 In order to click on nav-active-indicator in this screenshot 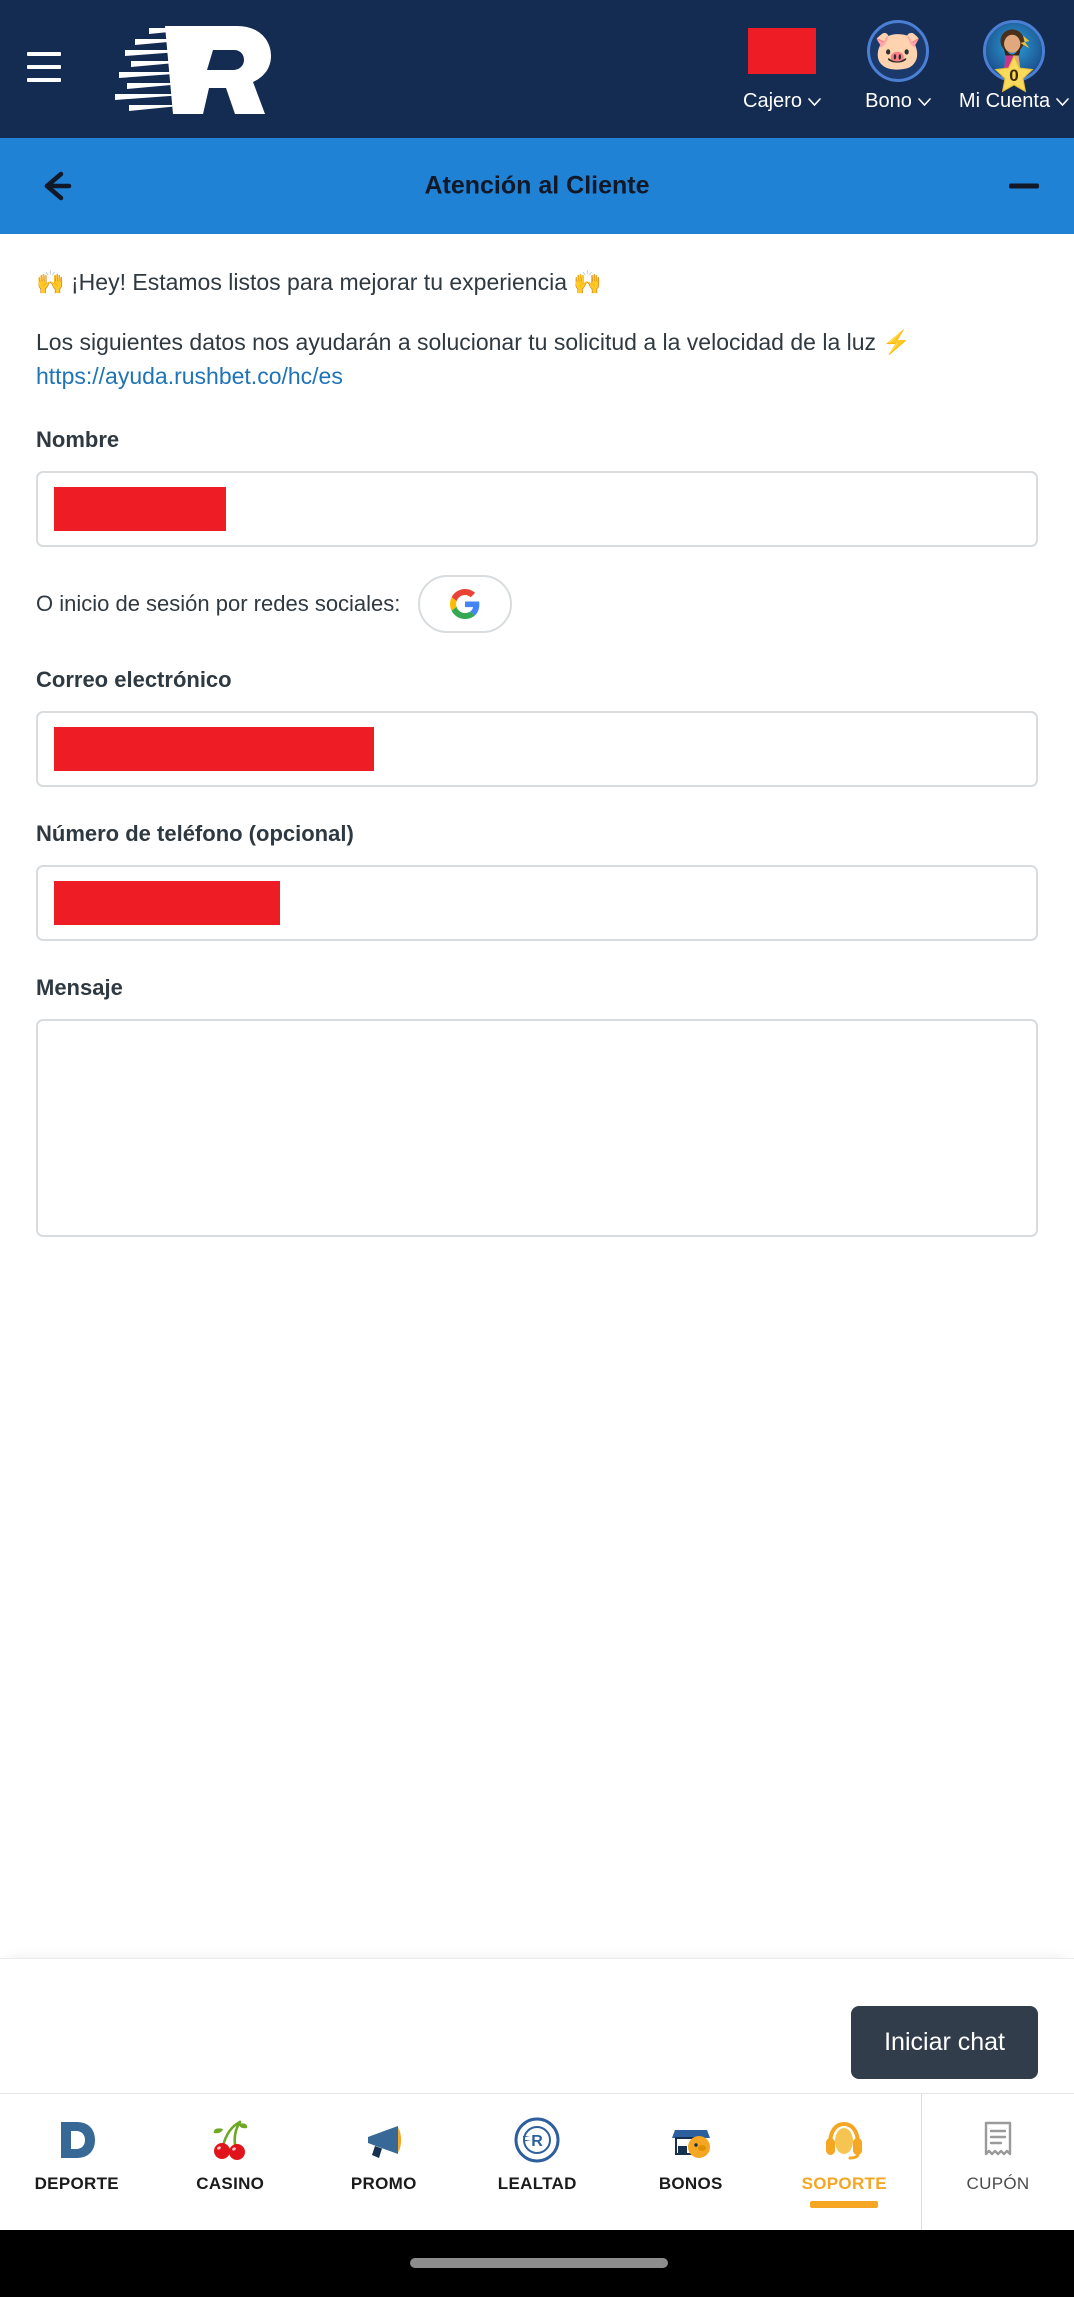, I will do `click(844, 2204)`.